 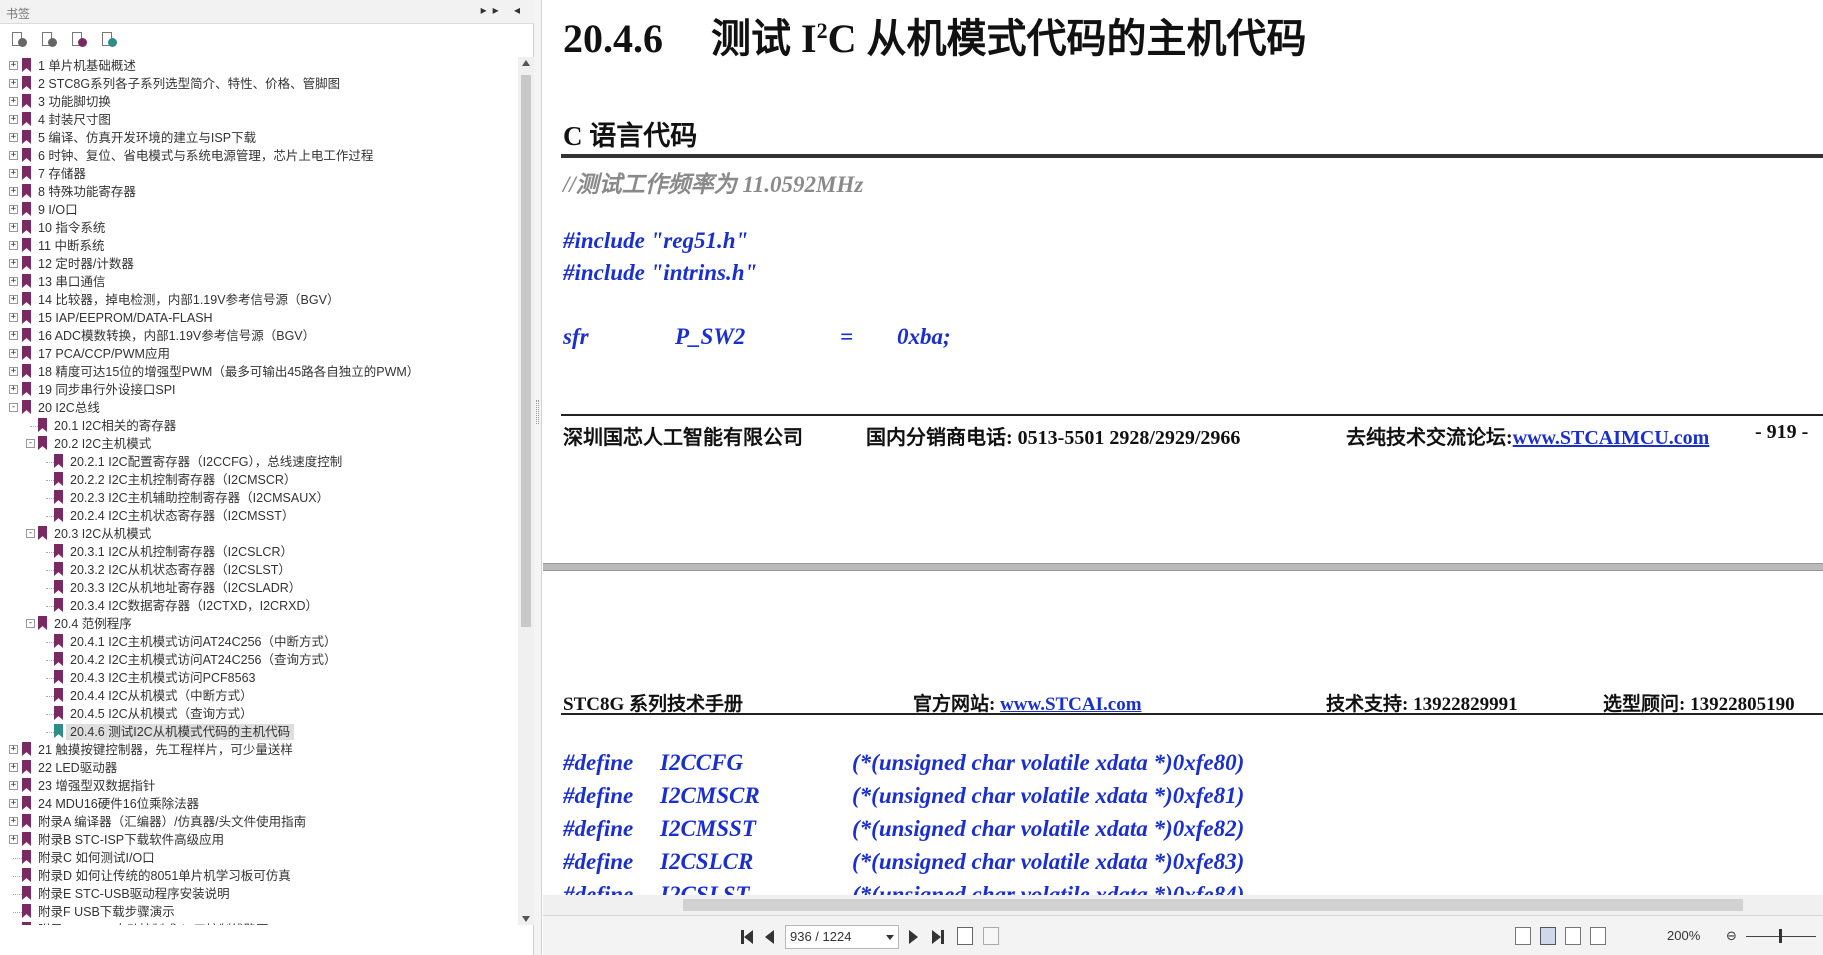 What do you see at coordinates (259, 66) in the screenshot?
I see `bookmark-item: +1 单片机基础概述` at bounding box center [259, 66].